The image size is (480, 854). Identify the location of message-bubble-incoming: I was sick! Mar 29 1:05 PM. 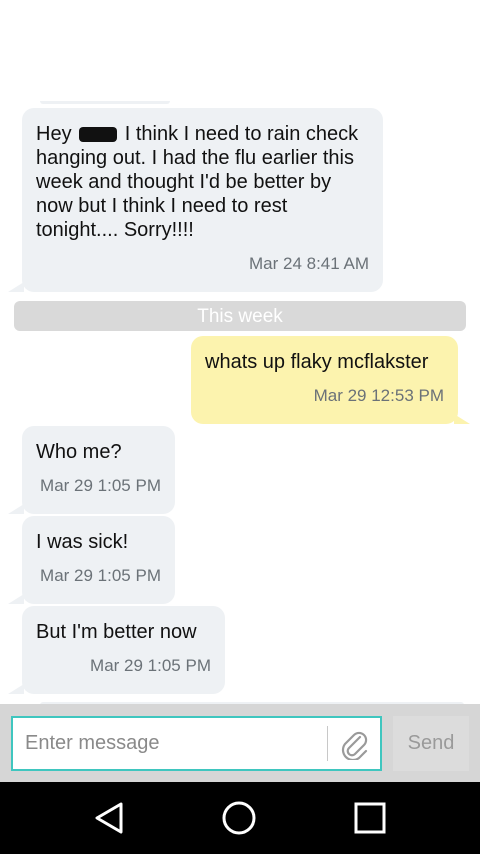
(98, 560).